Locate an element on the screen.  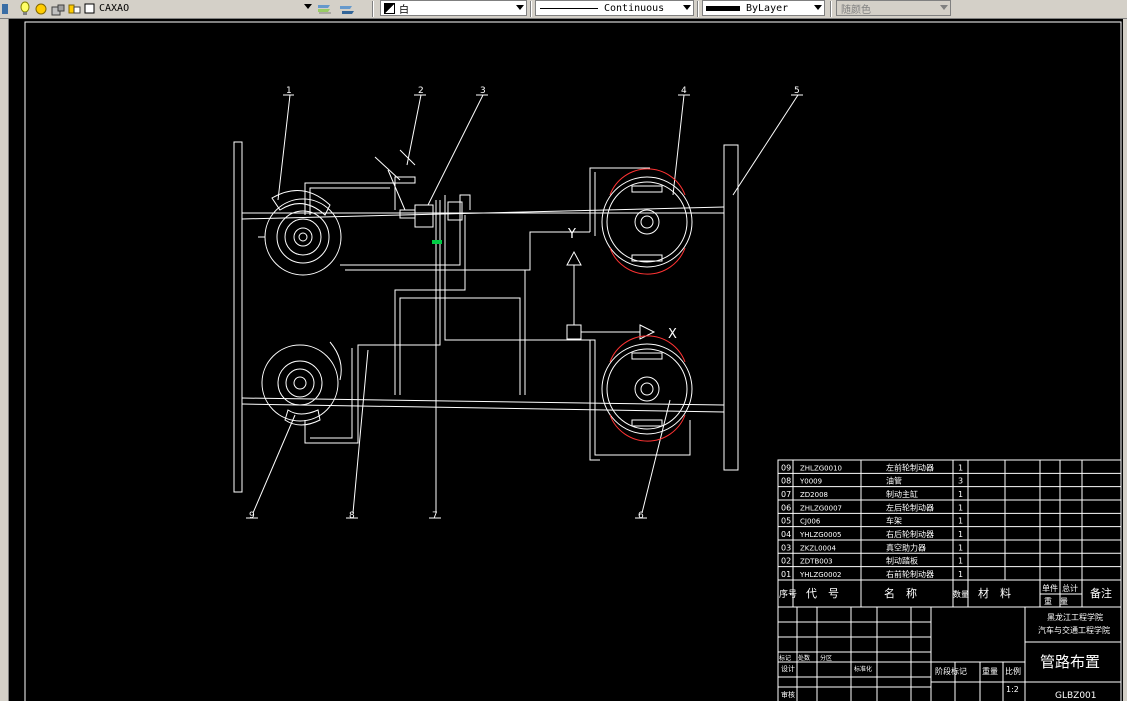
lineweight-dropdown: ByLayer is located at coordinates (763, 8).